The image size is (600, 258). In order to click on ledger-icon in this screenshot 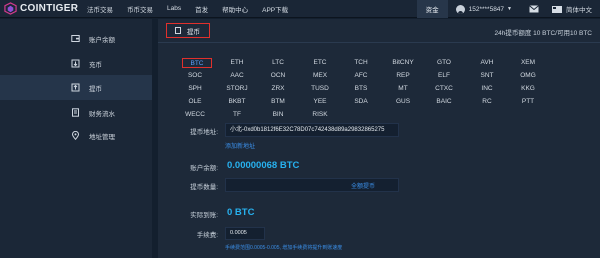, I will do `click(75, 113)`.